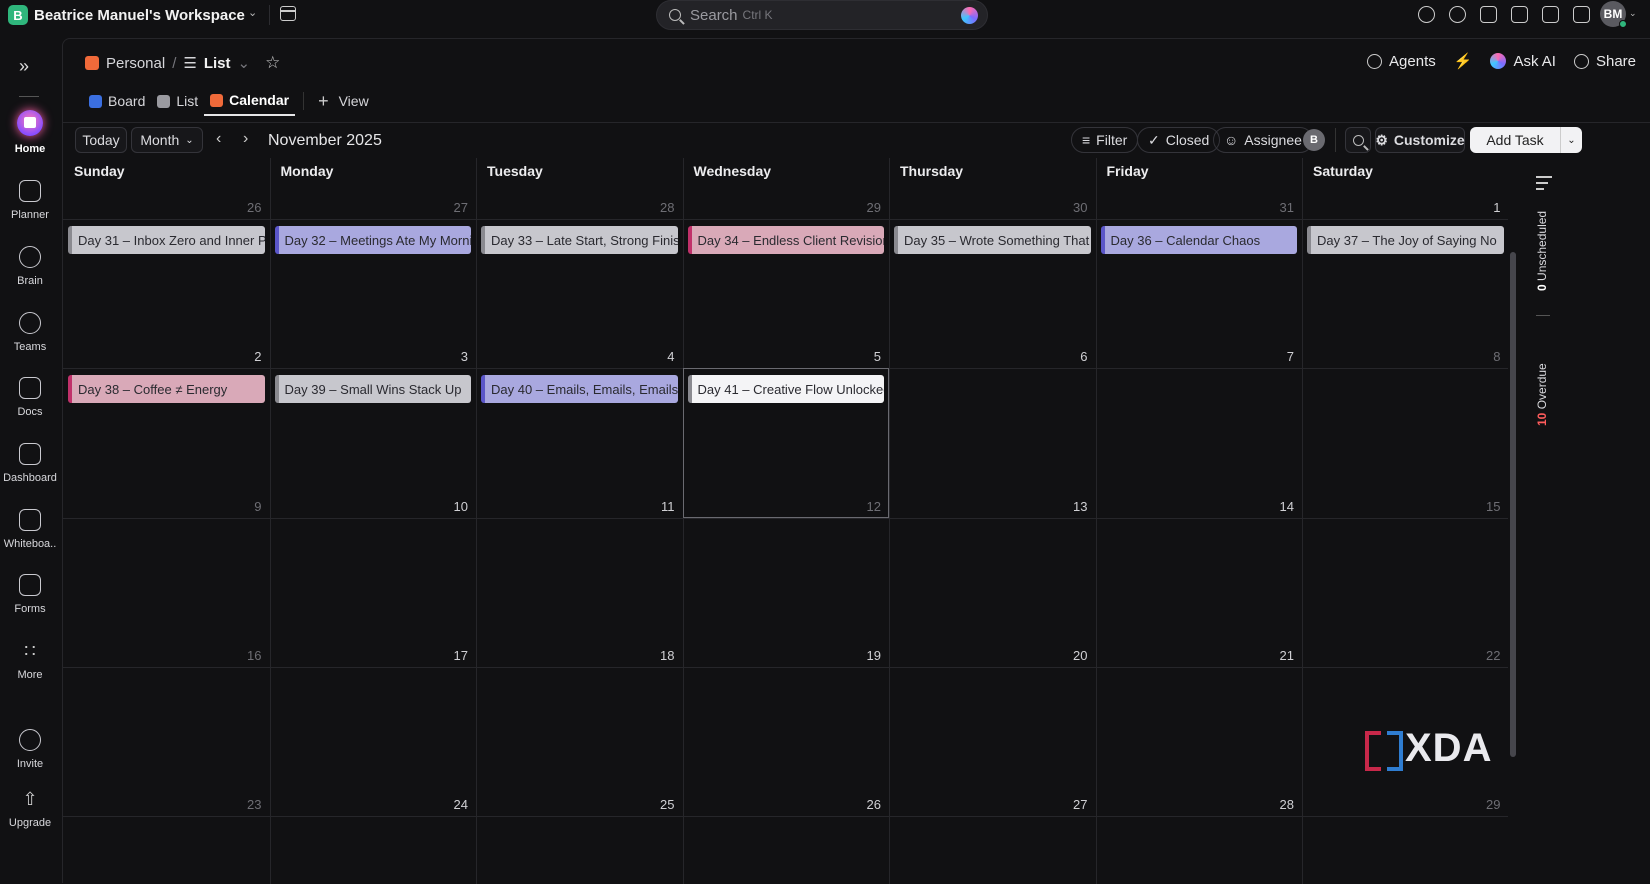 Image resolution: width=1650 pixels, height=884 pixels. I want to click on sidebar-item-more: ∷ More, so click(30, 660).